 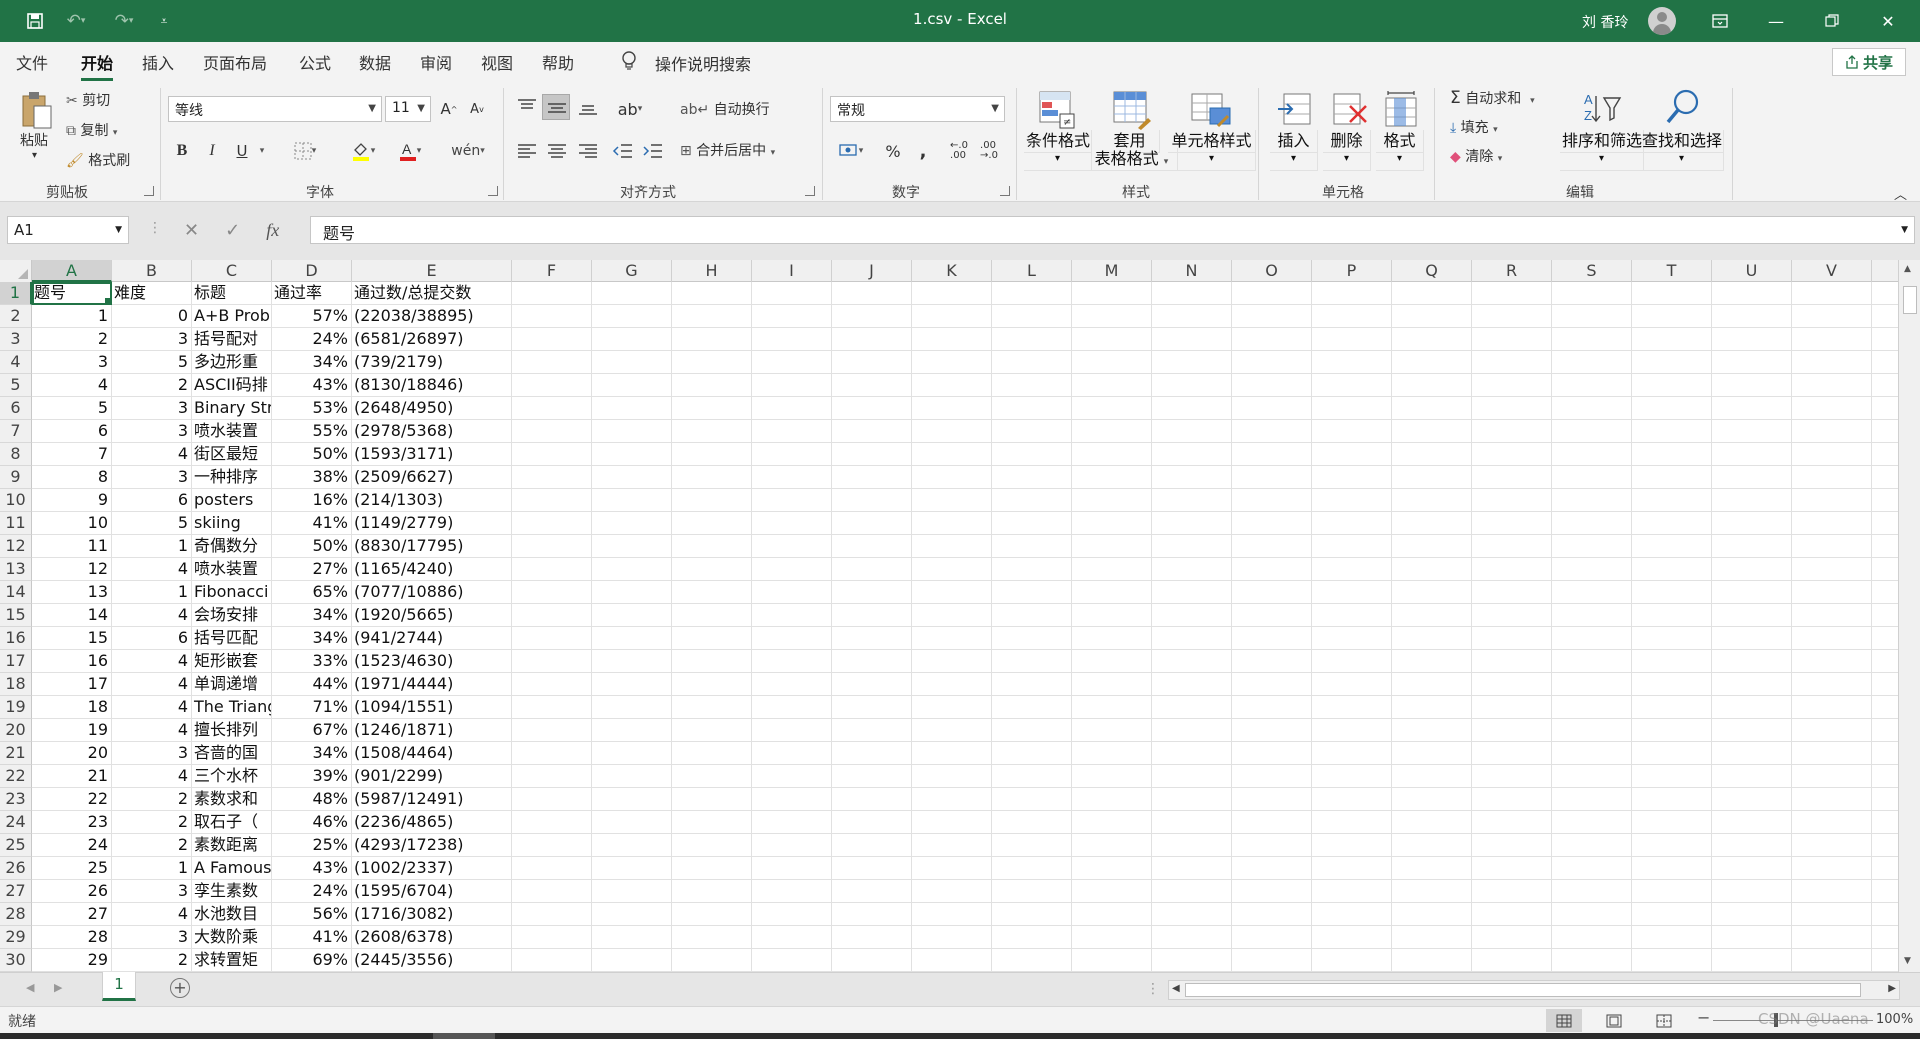 I want to click on insert-cells-dropdown-icon: ▾, so click(x=1294, y=159).